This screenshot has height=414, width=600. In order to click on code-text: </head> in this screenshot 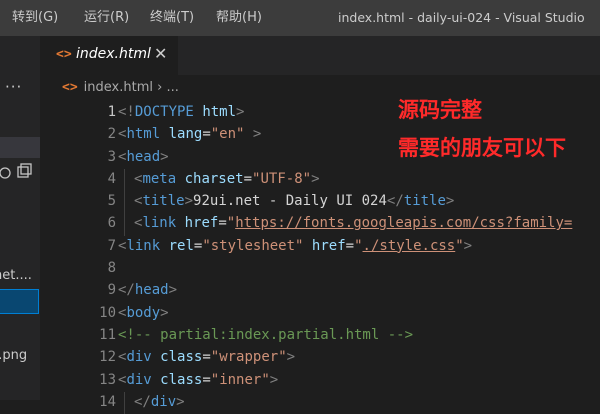, I will do `click(147, 290)`.